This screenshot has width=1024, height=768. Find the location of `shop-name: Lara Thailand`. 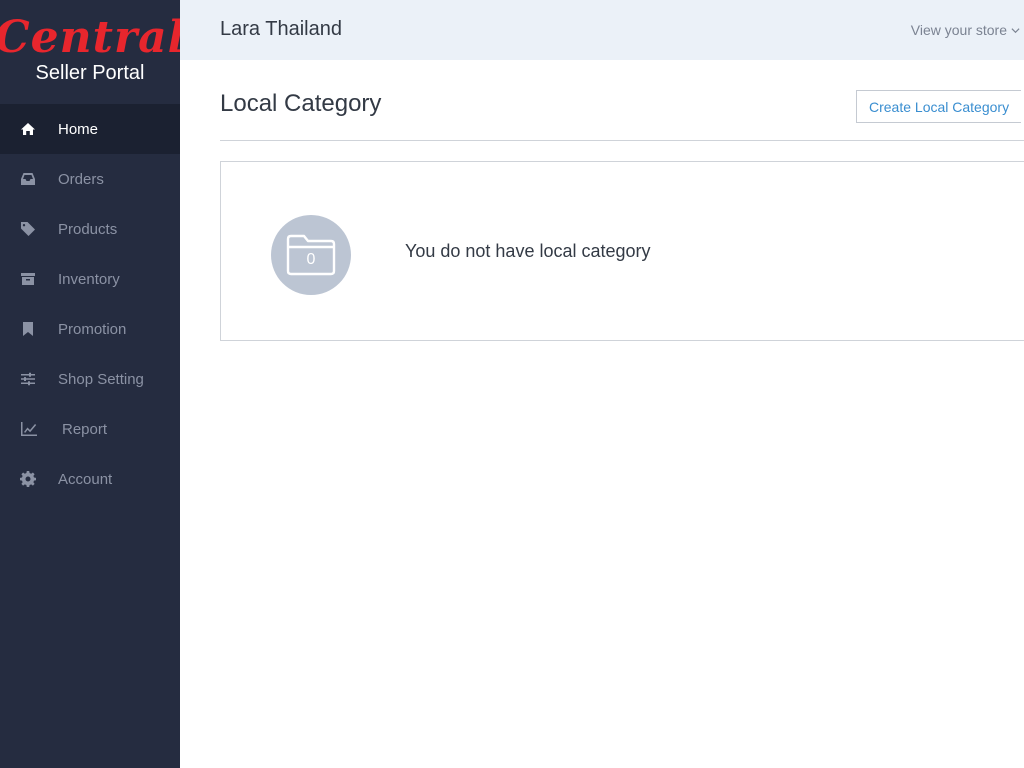

shop-name: Lara Thailand is located at coordinates (281, 29).